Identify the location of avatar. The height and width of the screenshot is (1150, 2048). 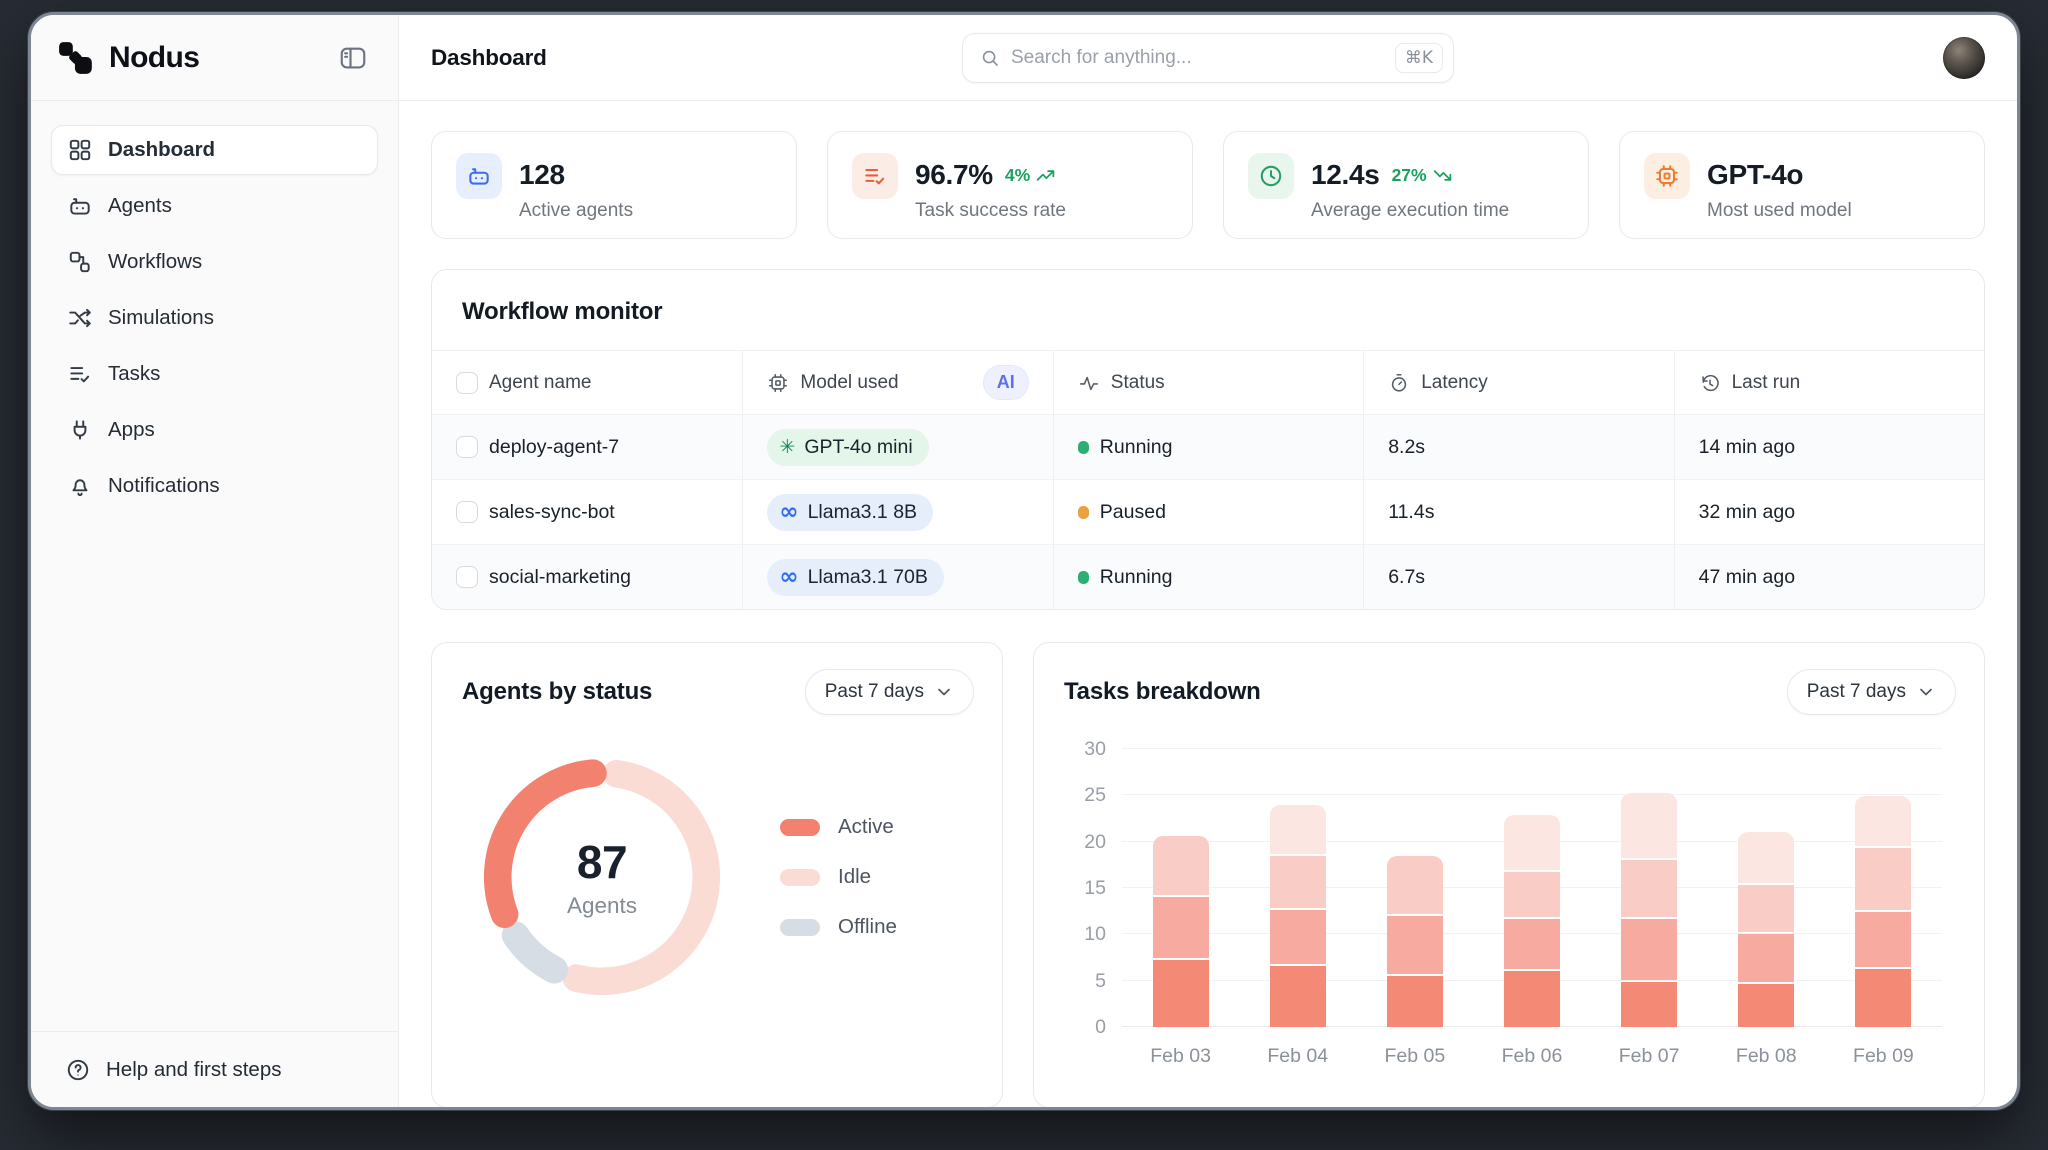
(1964, 57).